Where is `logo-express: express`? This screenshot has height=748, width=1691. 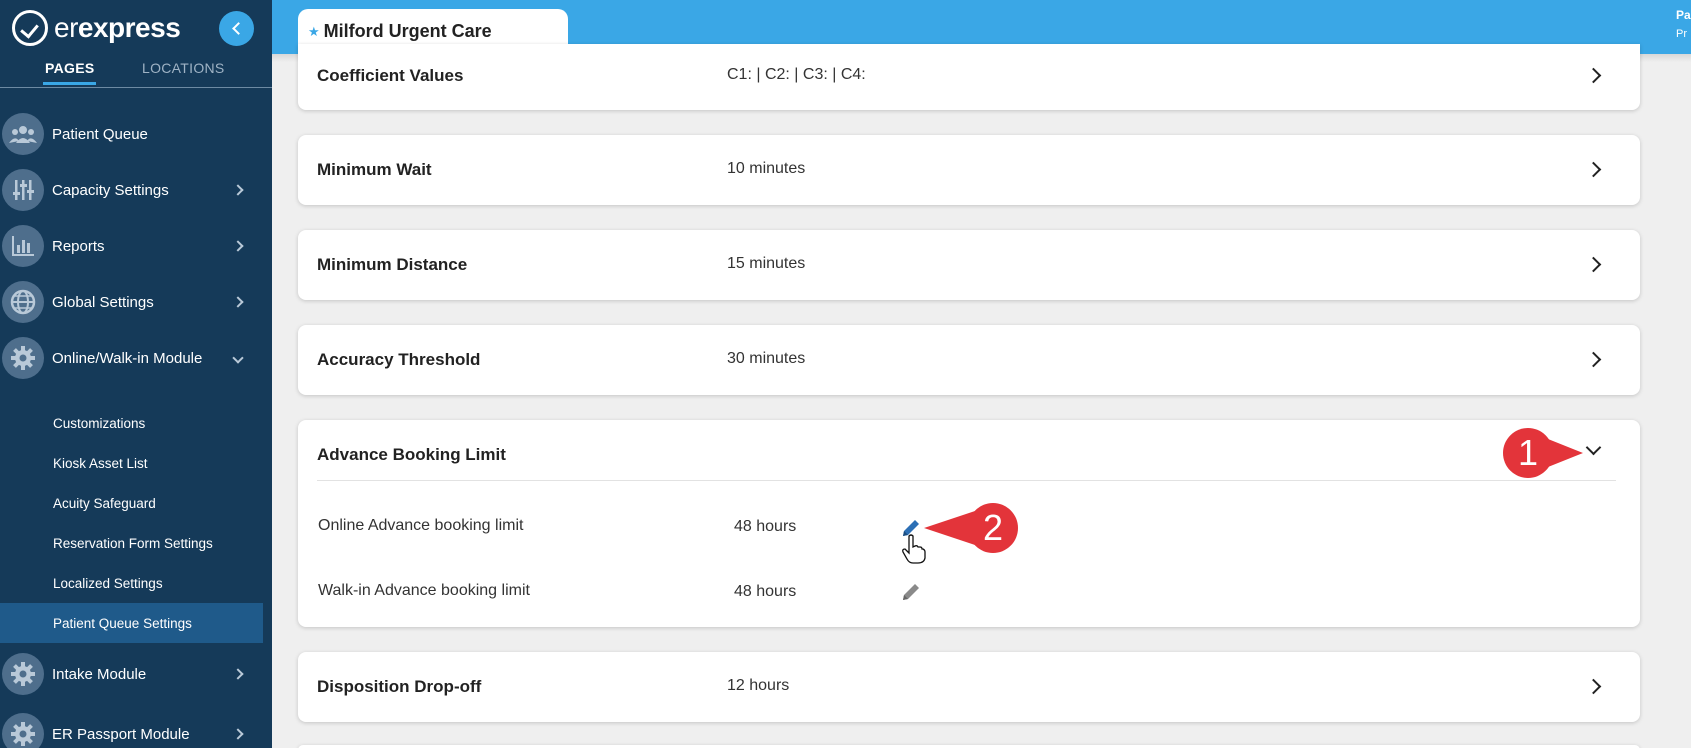
logo-express: express is located at coordinates (129, 27).